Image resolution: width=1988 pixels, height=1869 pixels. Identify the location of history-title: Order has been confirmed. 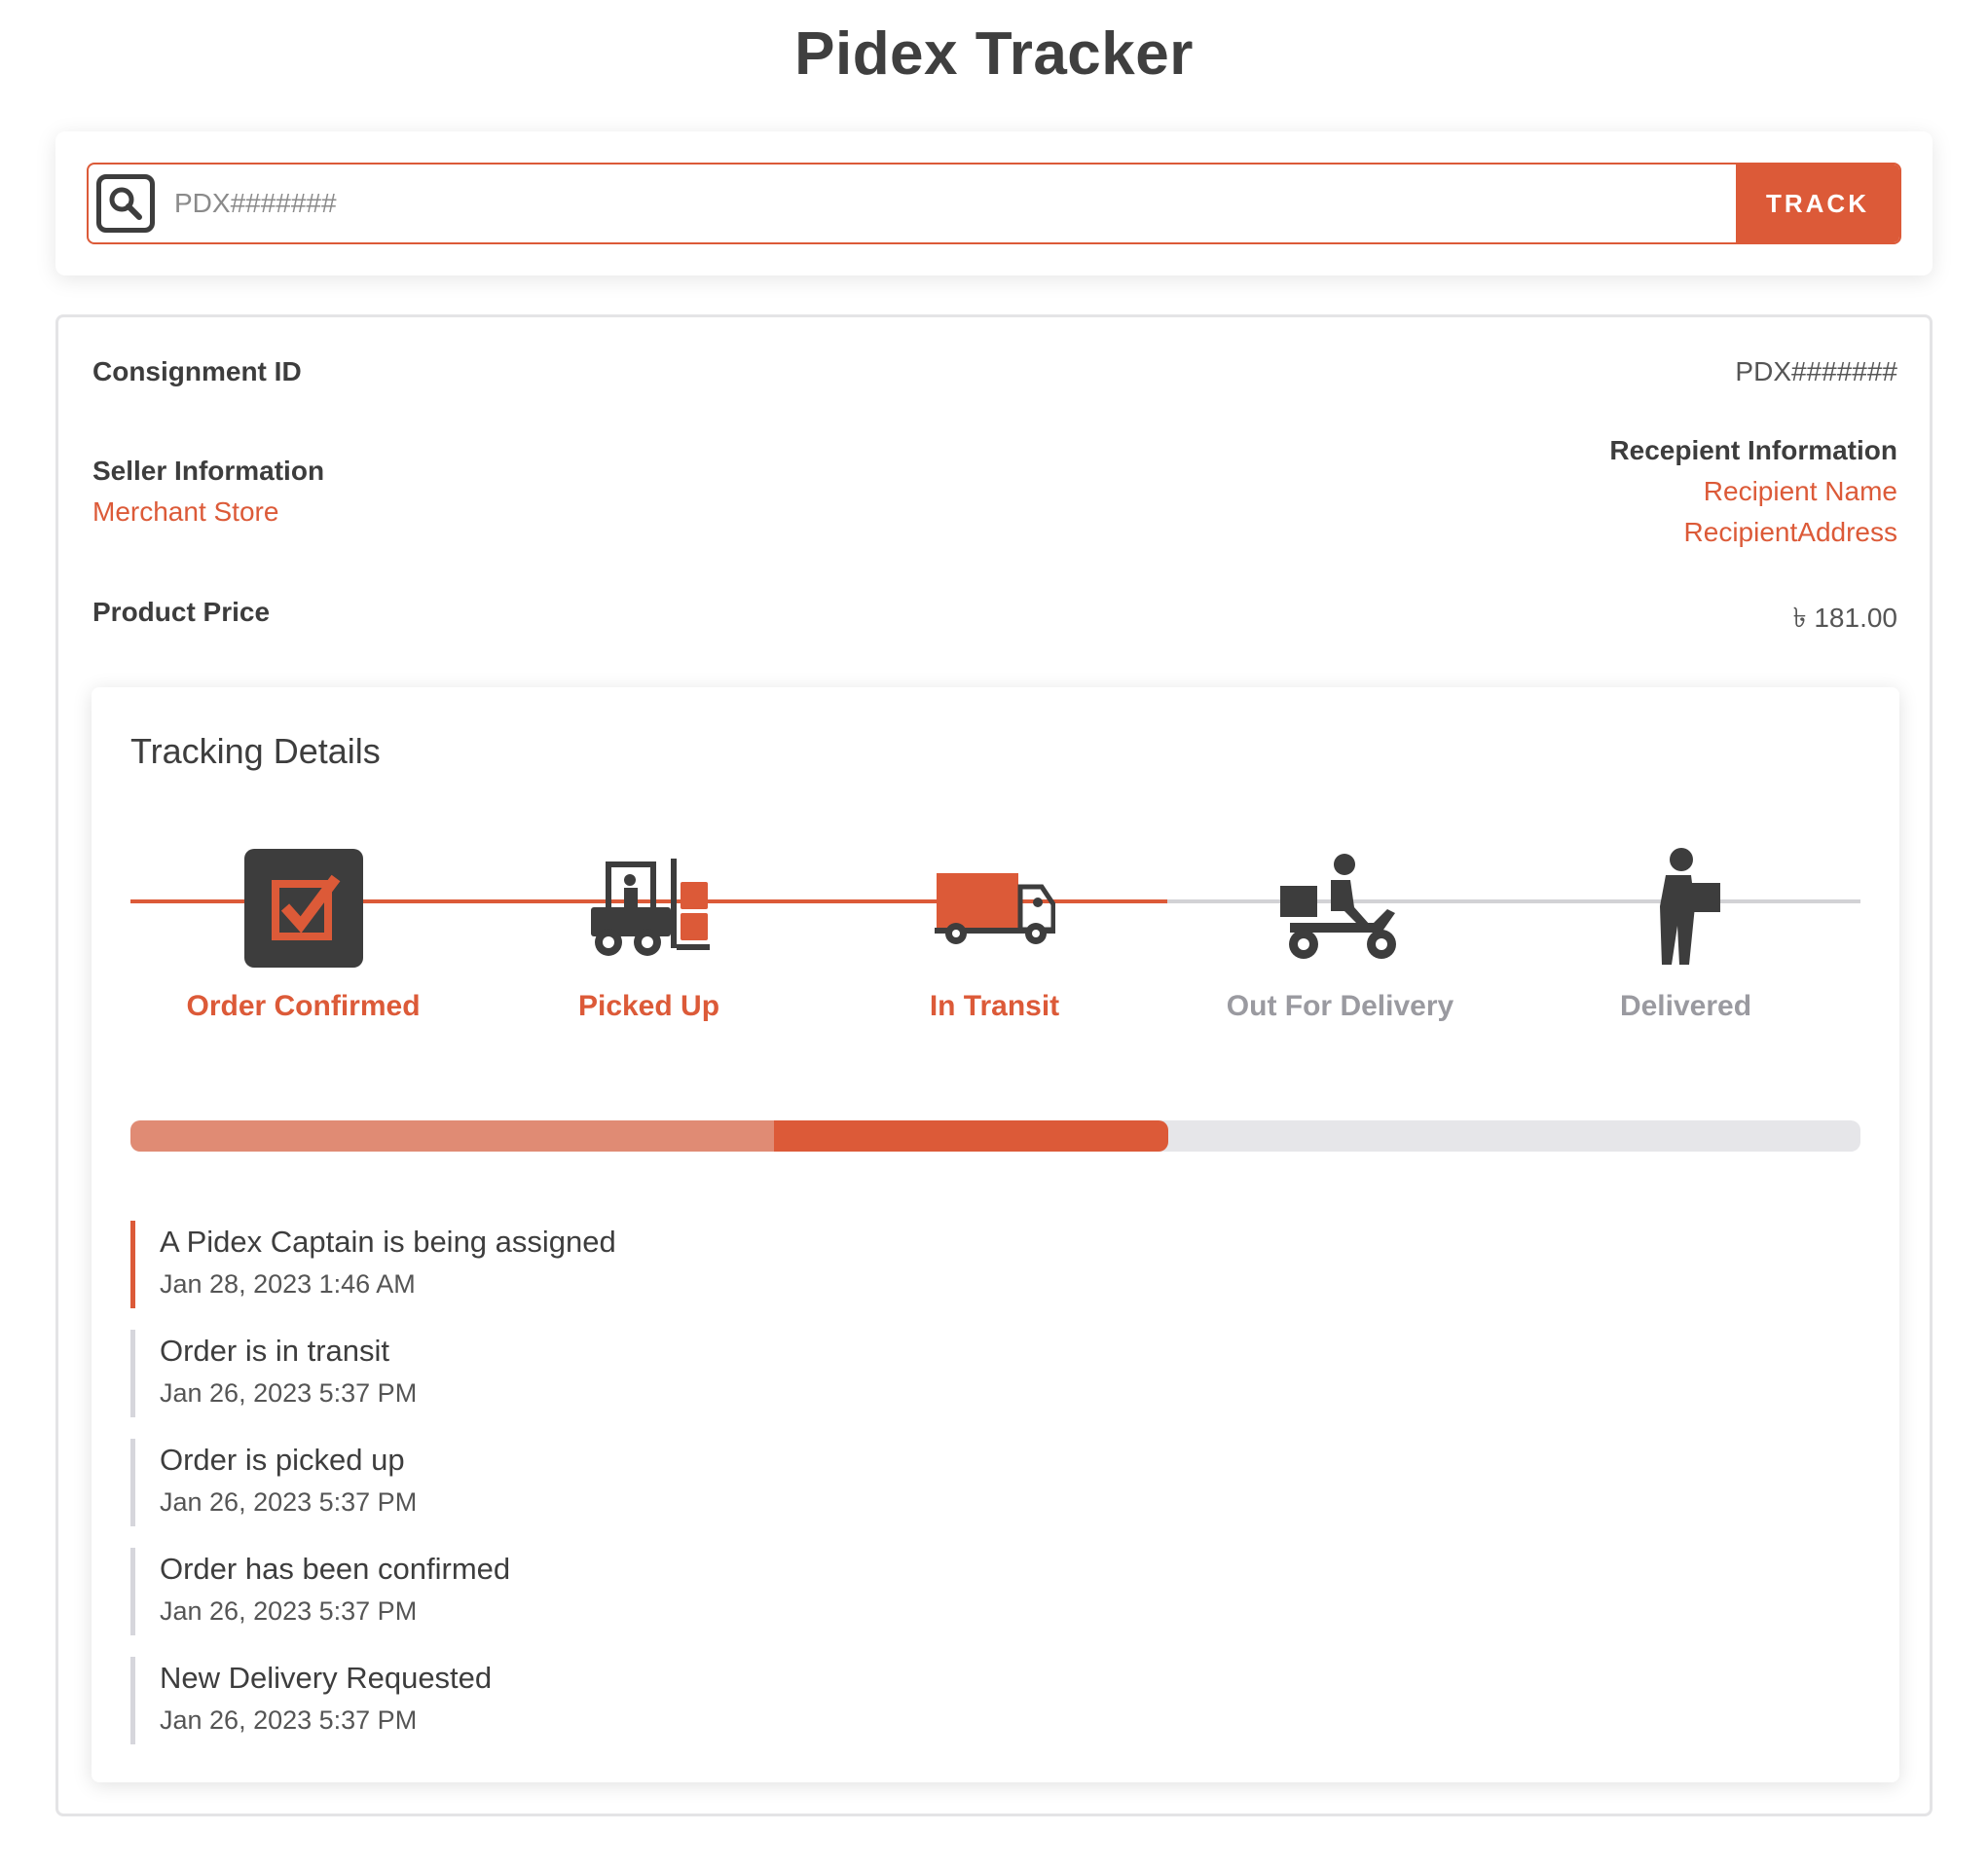
(335, 1569).